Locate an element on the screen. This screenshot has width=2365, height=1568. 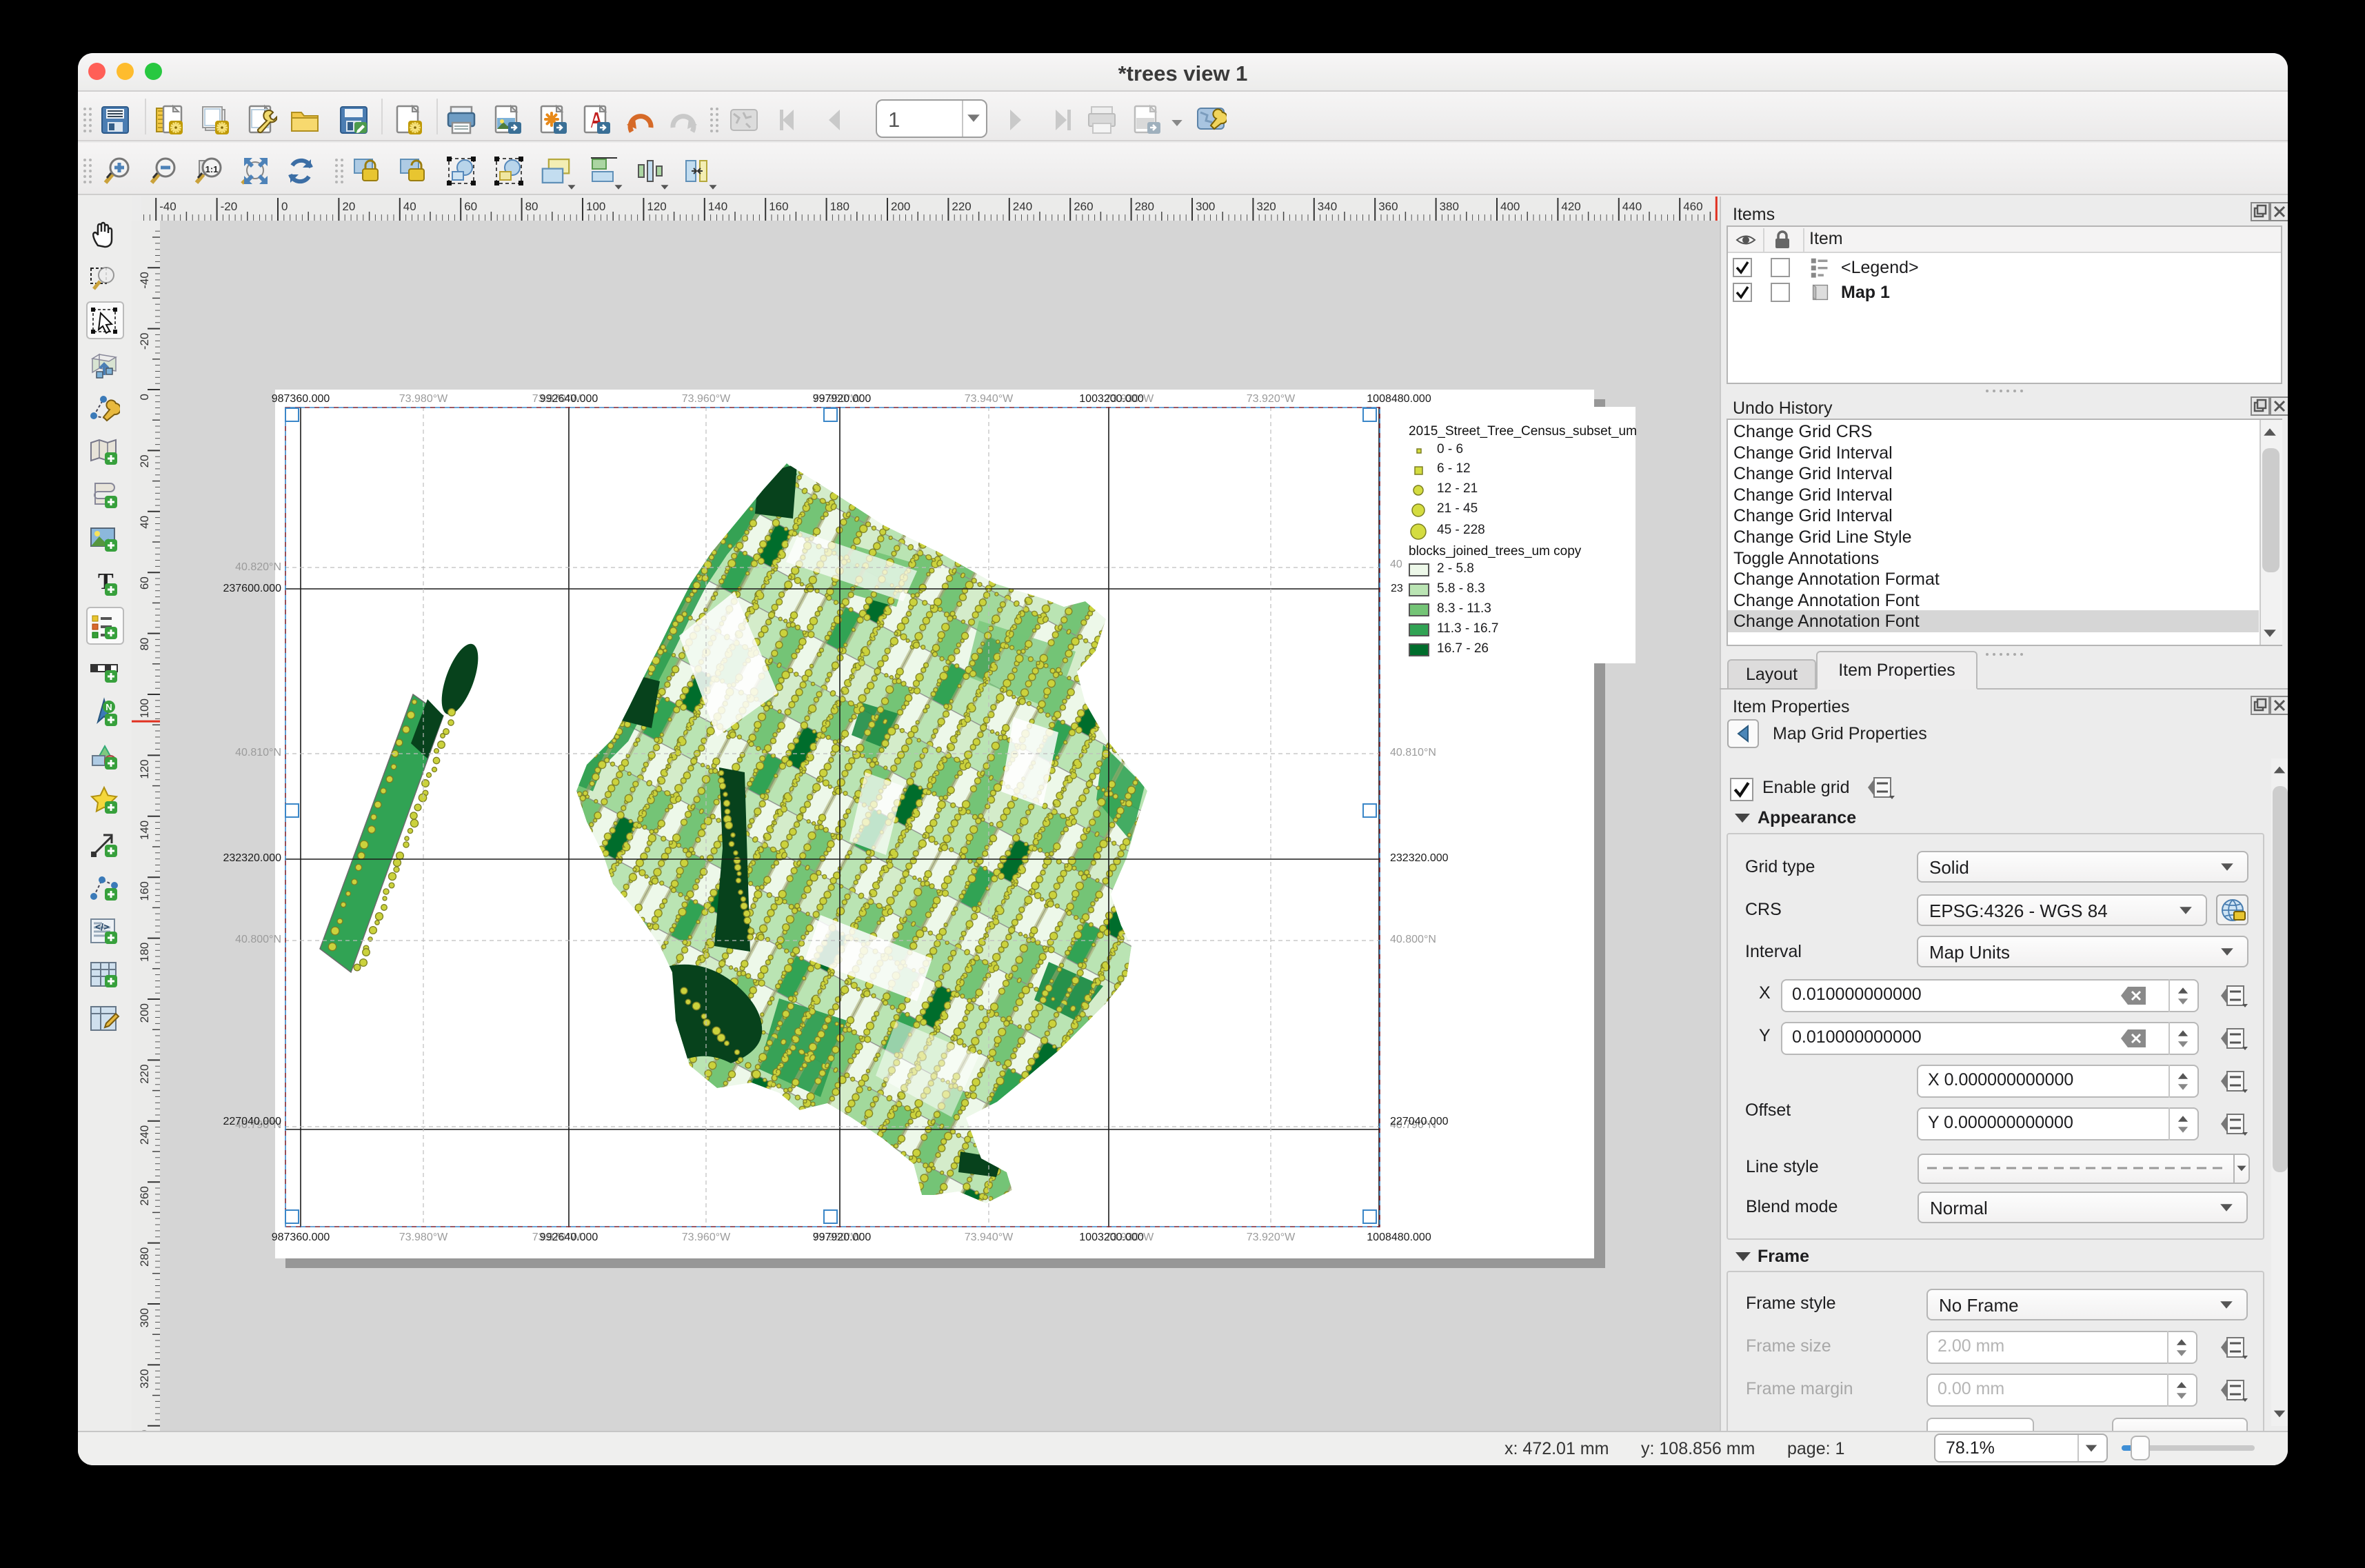
svg-text: 440 is located at coordinates (1632, 206).